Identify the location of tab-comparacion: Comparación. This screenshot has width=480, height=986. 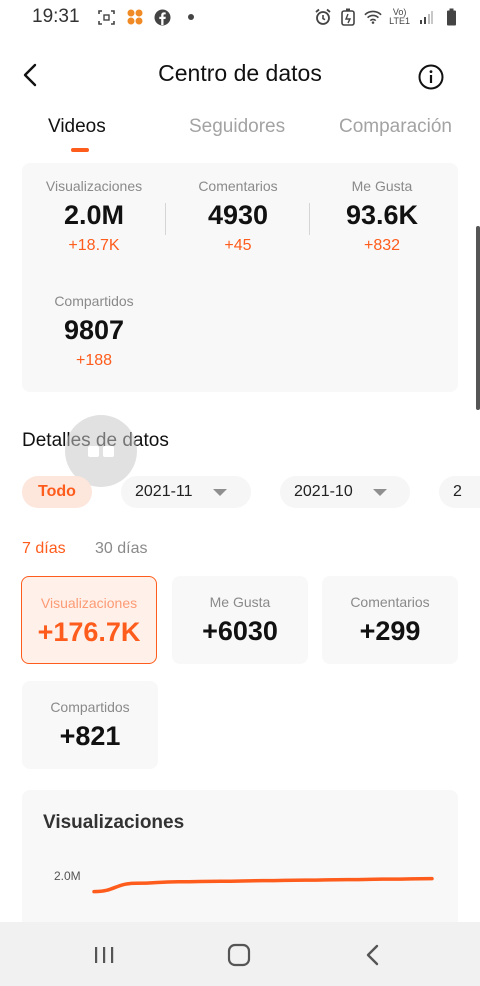
(395, 127).